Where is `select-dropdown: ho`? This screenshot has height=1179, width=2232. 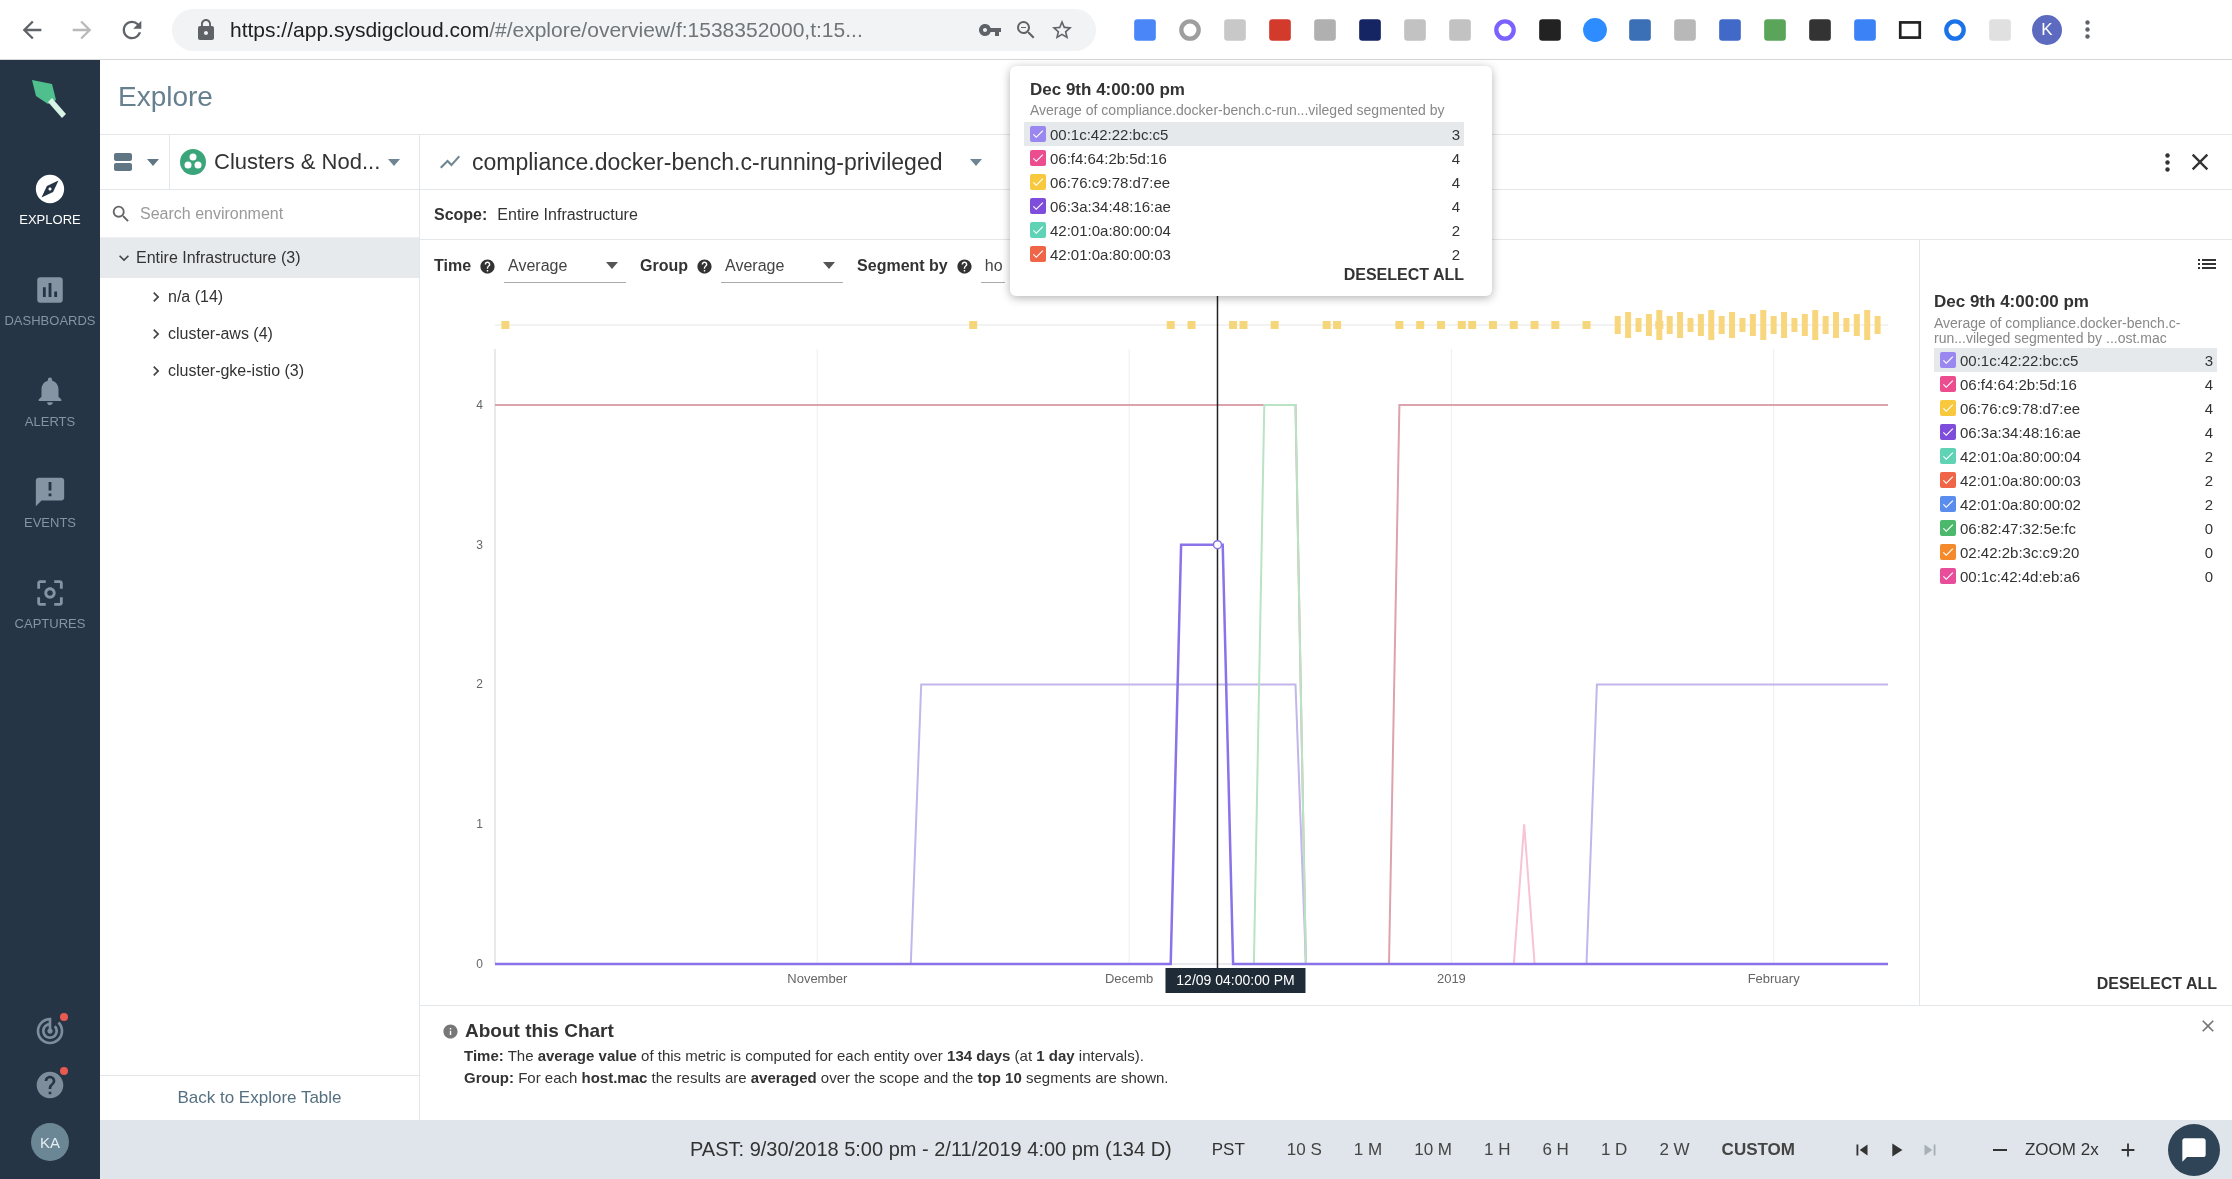
select-dropdown: ho is located at coordinates (992, 266).